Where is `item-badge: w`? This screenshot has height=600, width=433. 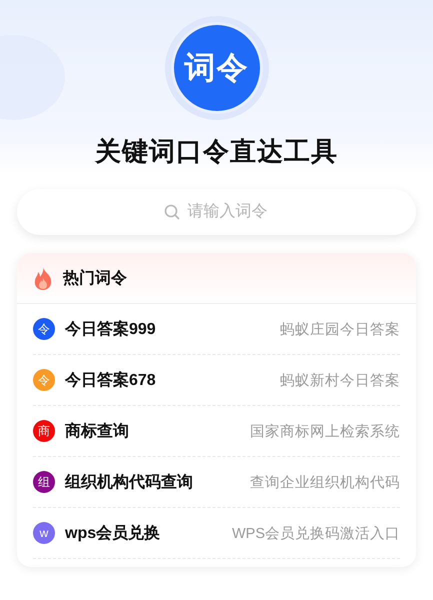 item-badge: w is located at coordinates (44, 533).